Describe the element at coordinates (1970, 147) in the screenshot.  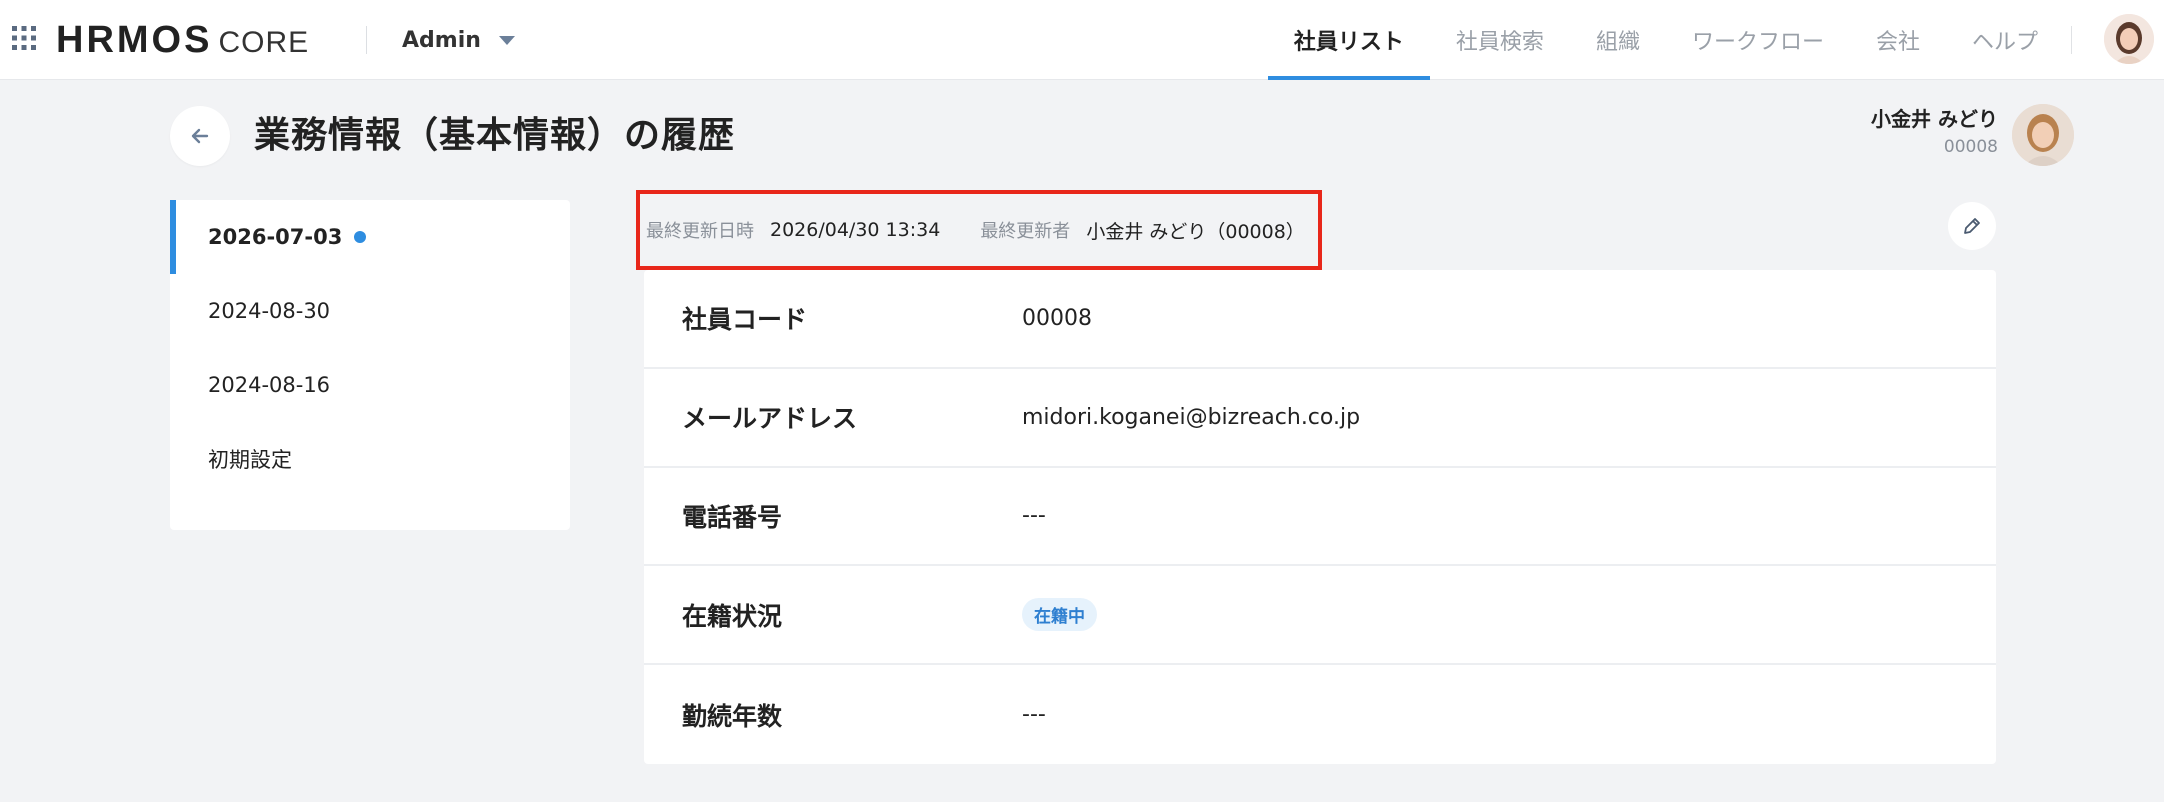
I see `employee-code: 00008` at that location.